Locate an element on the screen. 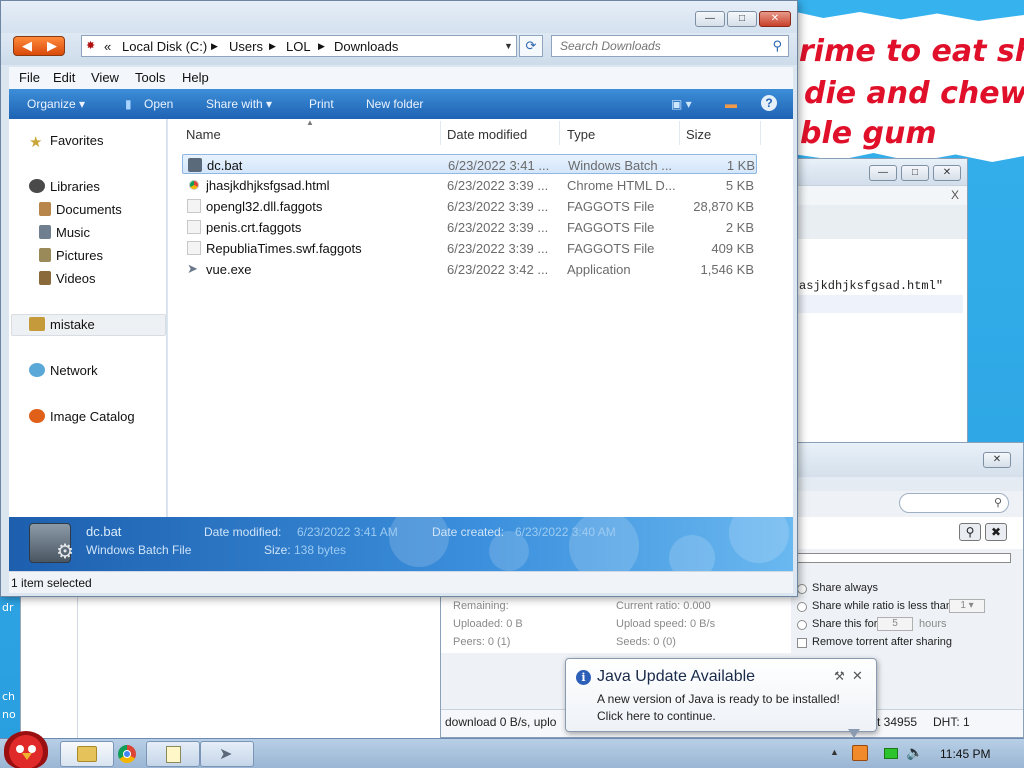  address-segment-users: Users is located at coordinates (246, 46).